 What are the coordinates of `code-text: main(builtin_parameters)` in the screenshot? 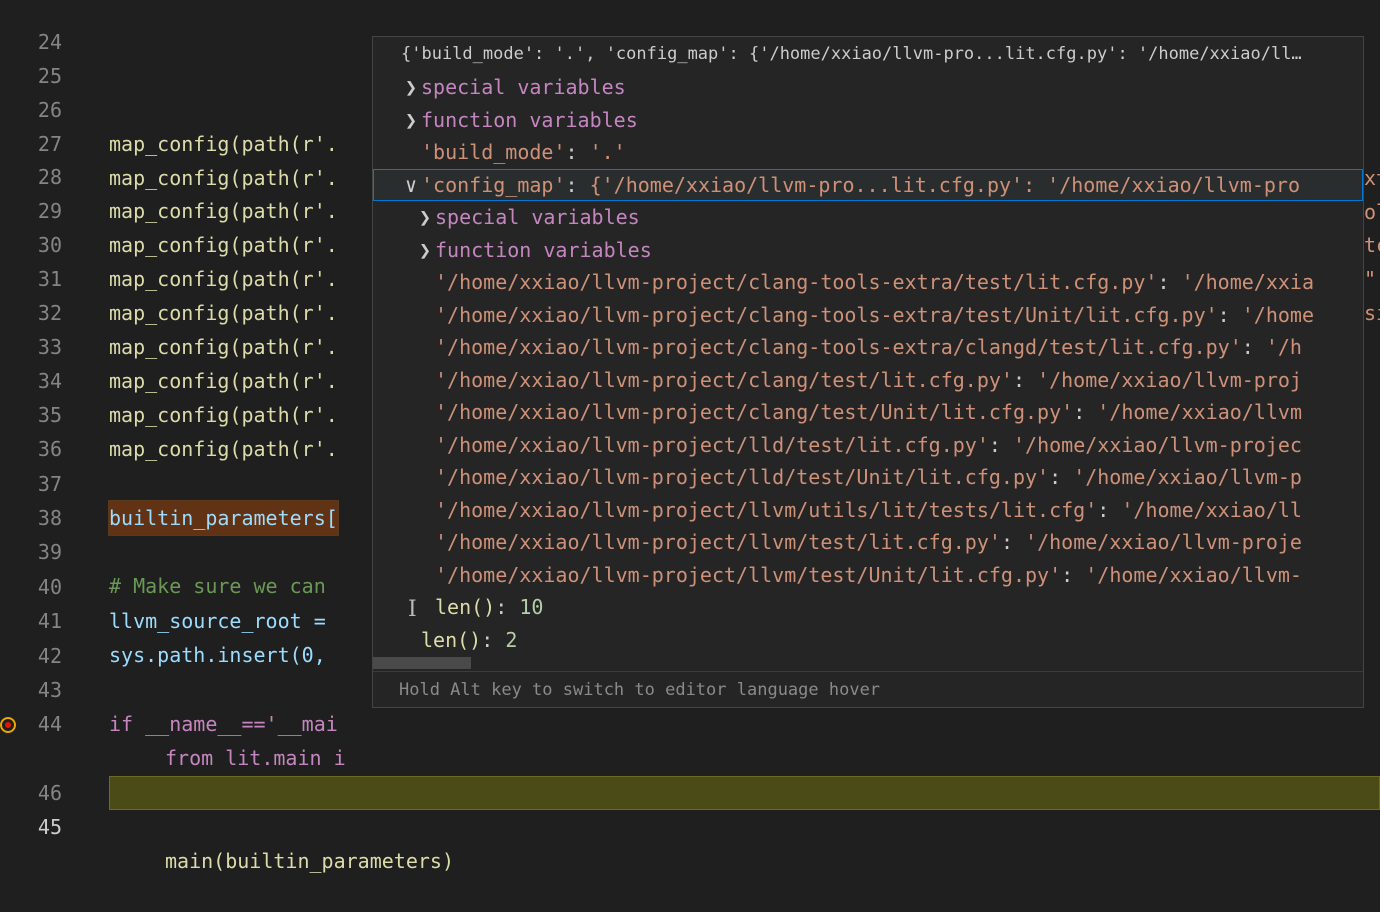 It's located at (309, 861).